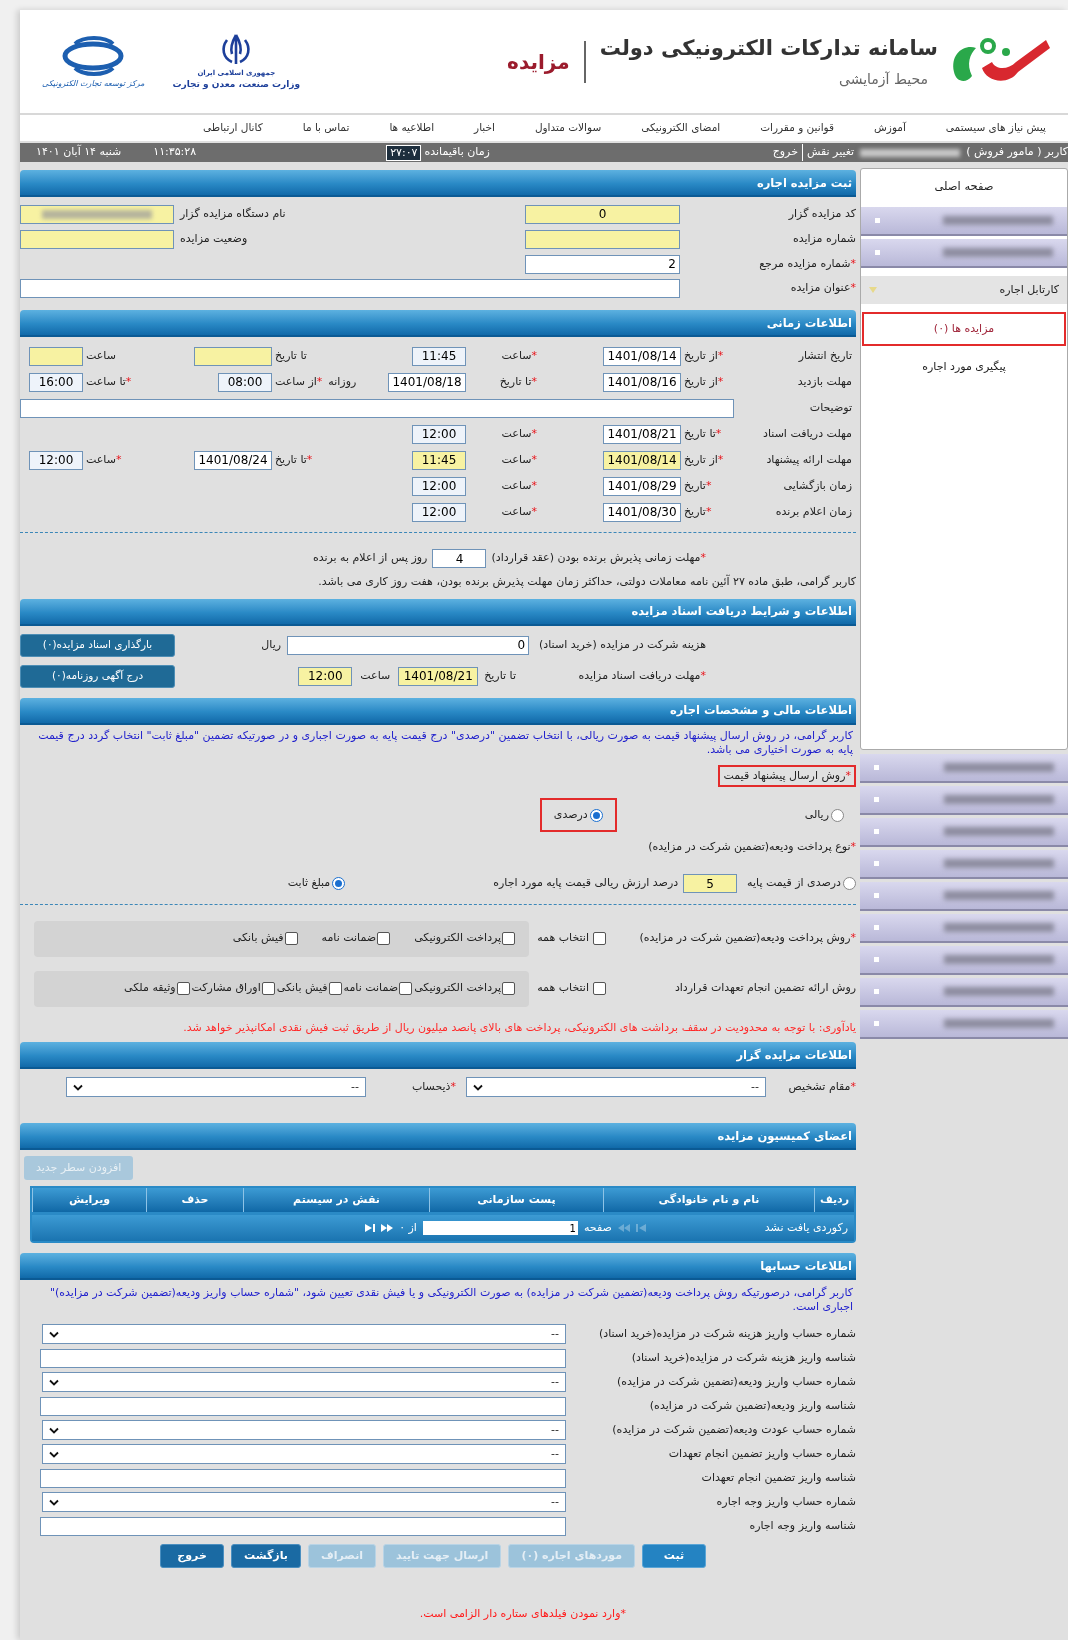 This screenshot has height=1640, width=1068. What do you see at coordinates (807, 263) in the screenshot?
I see `field-label: * شماره مزایده مرجع` at bounding box center [807, 263].